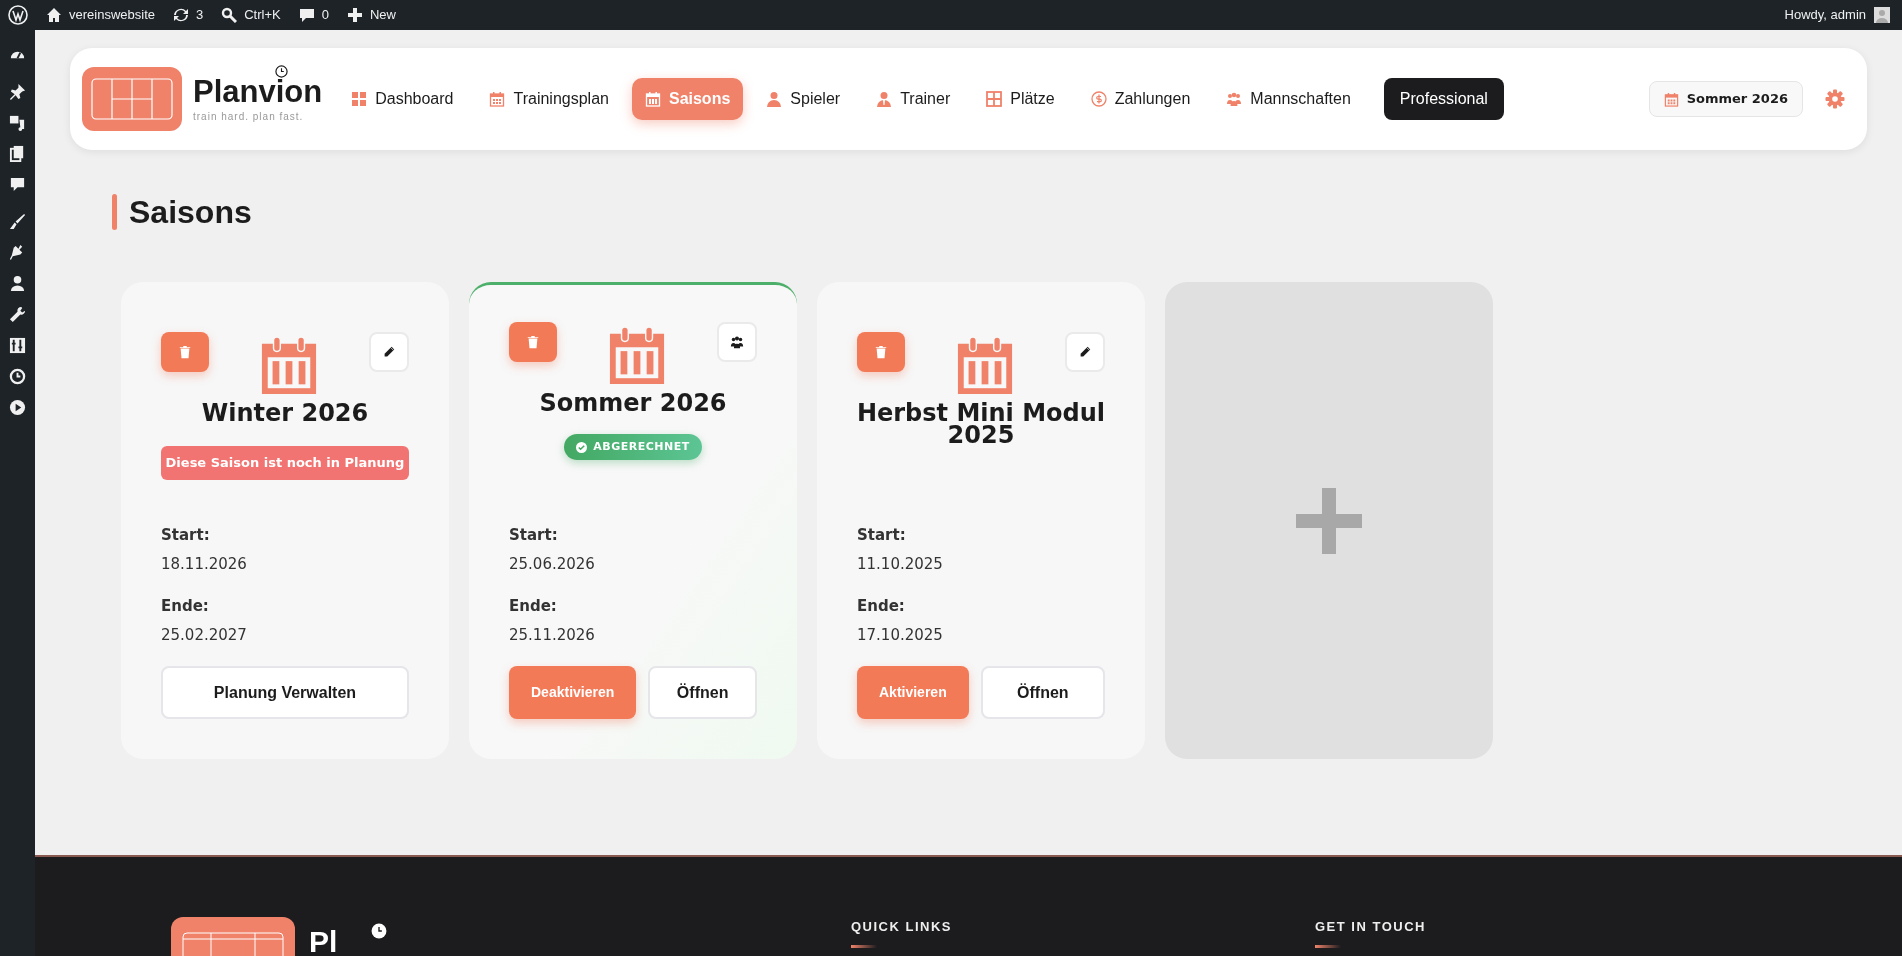 The height and width of the screenshot is (956, 1902). Describe the element at coordinates (229, 15) in the screenshot. I see `search-icon` at that location.